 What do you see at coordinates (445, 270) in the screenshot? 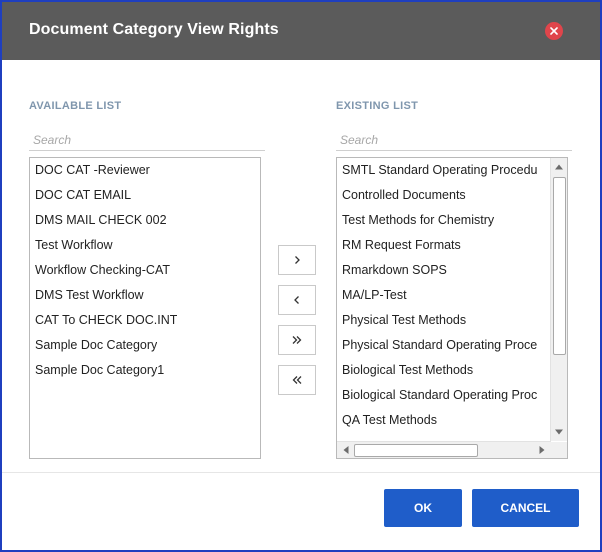
I see `list-item: Rmarkdown SOPS` at bounding box center [445, 270].